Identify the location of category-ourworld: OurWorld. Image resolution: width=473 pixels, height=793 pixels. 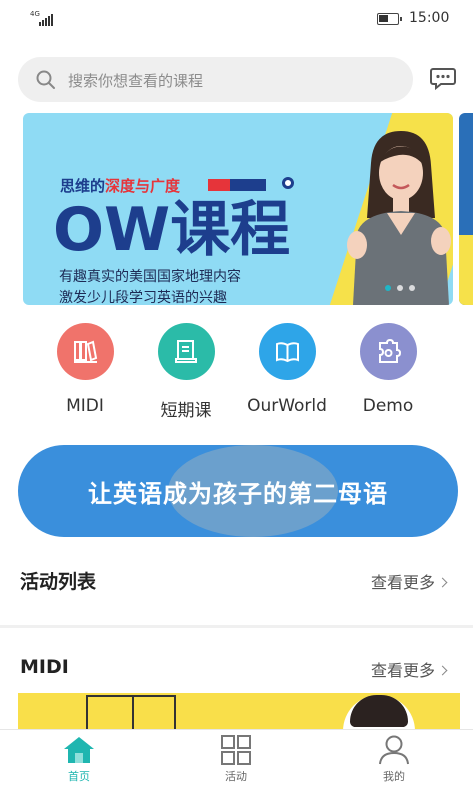
(287, 369).